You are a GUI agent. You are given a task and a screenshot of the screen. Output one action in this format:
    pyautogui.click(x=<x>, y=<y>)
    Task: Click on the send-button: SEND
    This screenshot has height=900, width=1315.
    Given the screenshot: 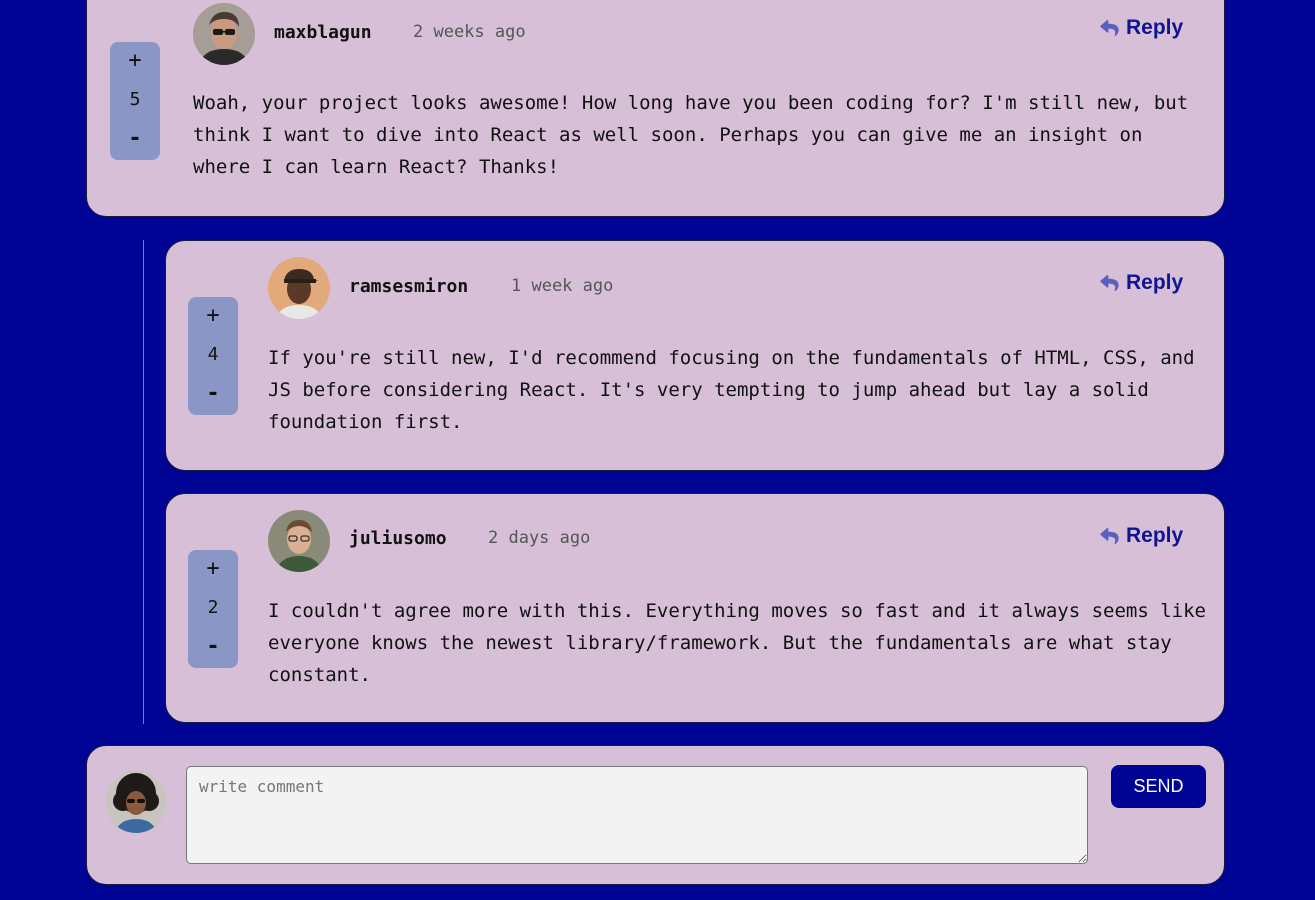 What is the action you would take?
    pyautogui.click(x=1158, y=786)
    